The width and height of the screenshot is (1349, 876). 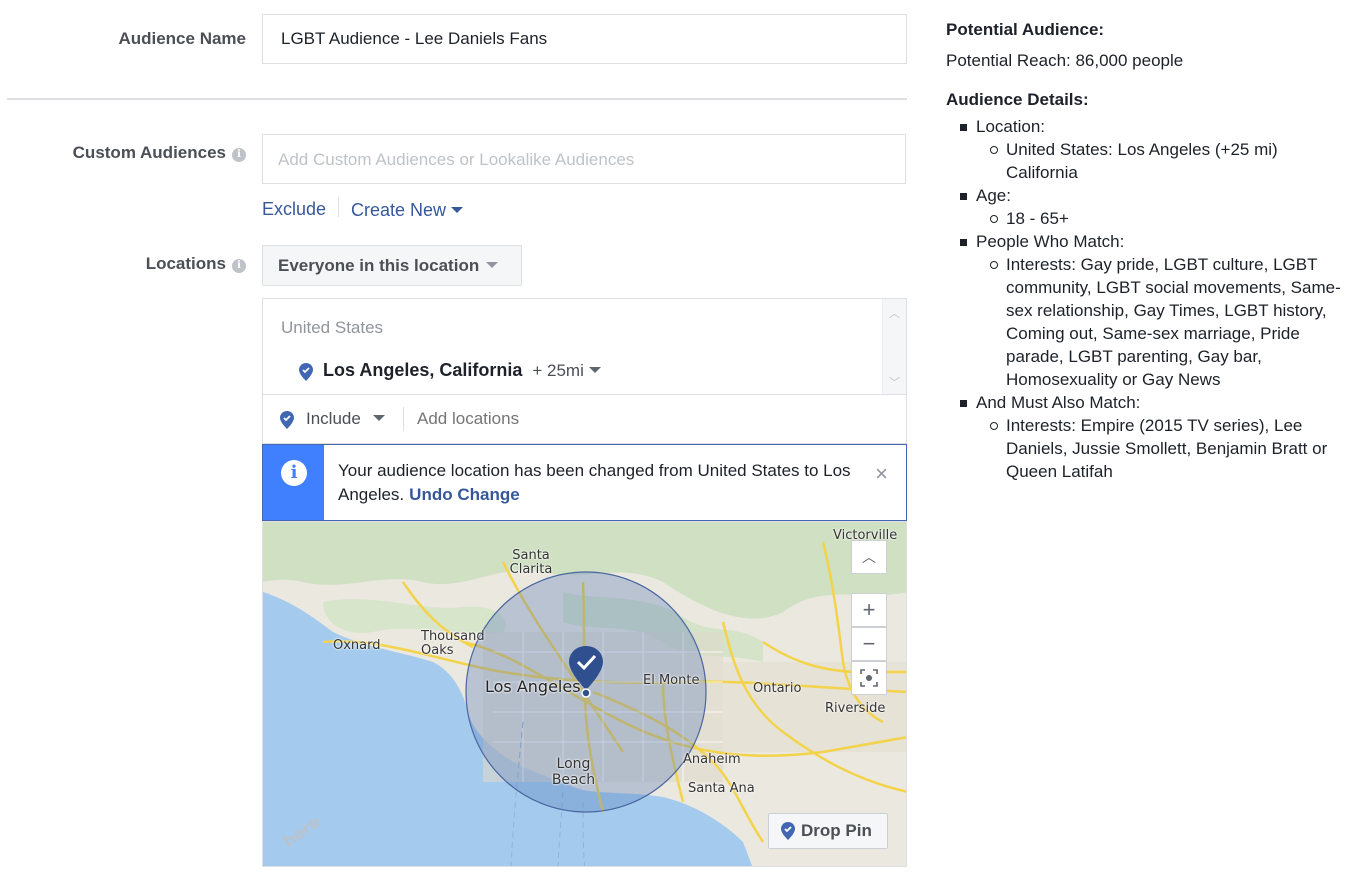 I want to click on location-type-label: Everyone in this location, so click(x=379, y=265).